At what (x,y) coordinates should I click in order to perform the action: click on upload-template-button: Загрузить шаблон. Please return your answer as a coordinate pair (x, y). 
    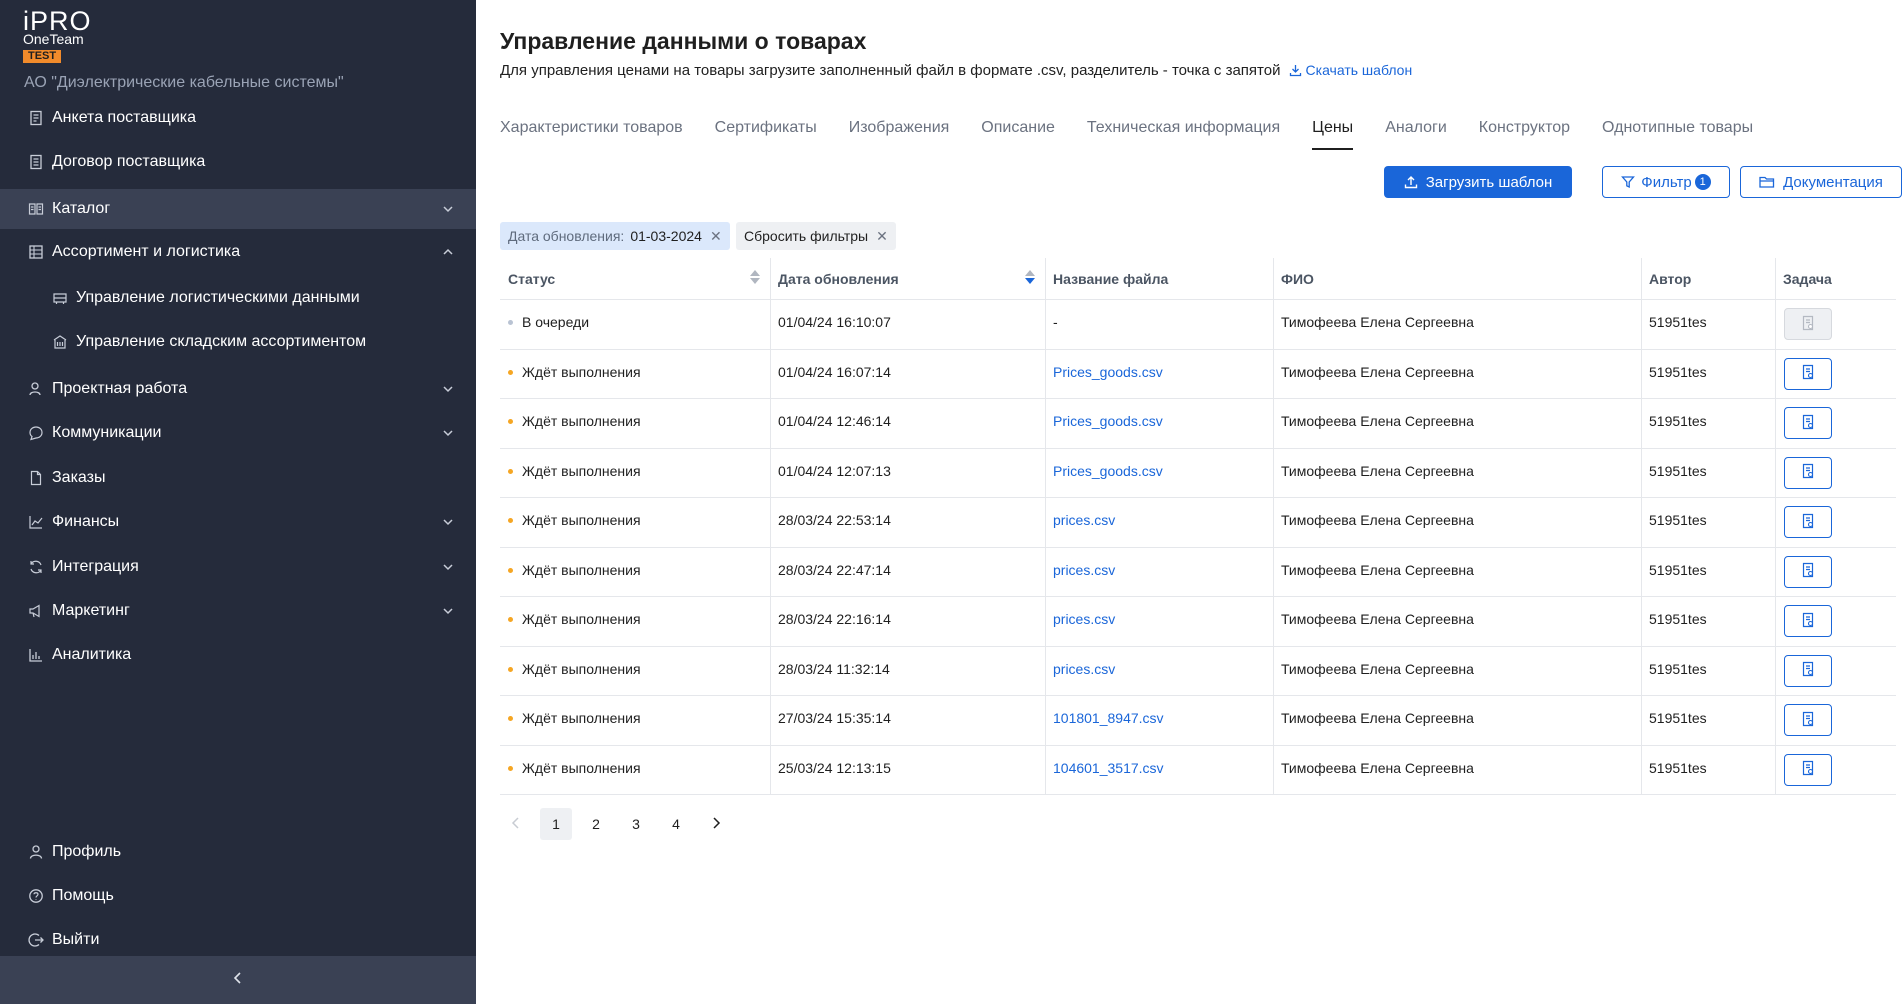
    Looking at the image, I should click on (1478, 182).